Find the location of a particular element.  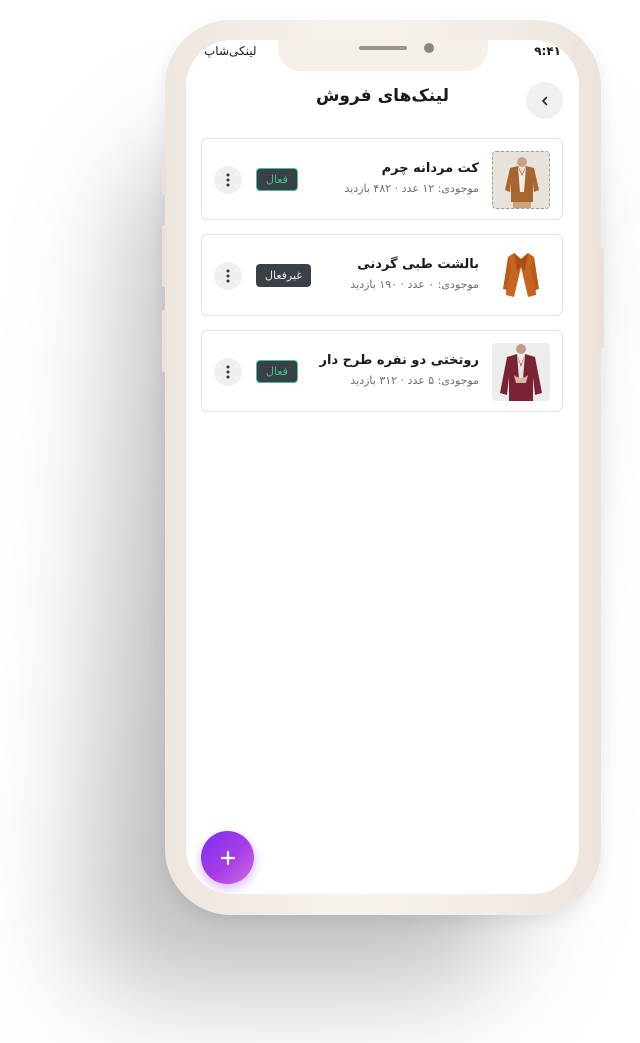

item-meta: موجودی: ۱۲ عدد · ۴۸۲ بازدید is located at coordinates (411, 188).